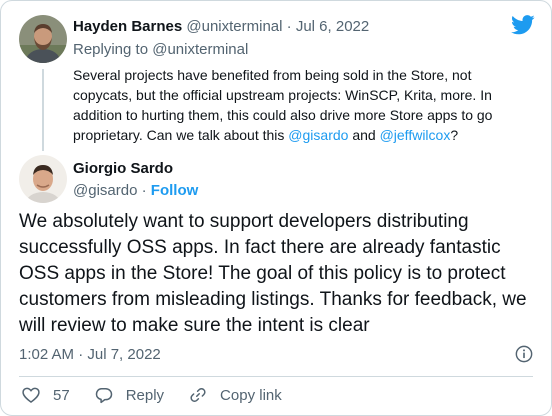  I want to click on author-handle-row: @gisardo · Follow, so click(135, 190).